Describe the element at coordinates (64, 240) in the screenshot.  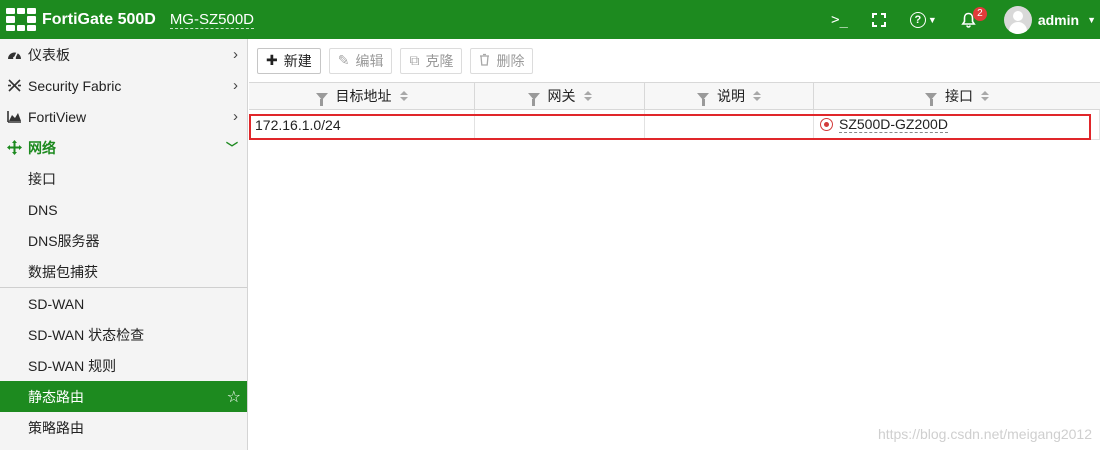
I see `sidebar-item-label: DNS服务器` at that location.